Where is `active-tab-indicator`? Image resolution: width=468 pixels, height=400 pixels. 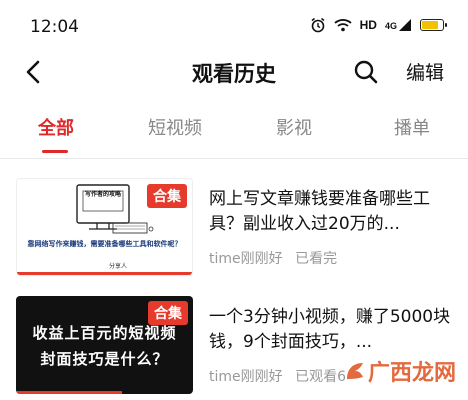 active-tab-indicator is located at coordinates (55, 151).